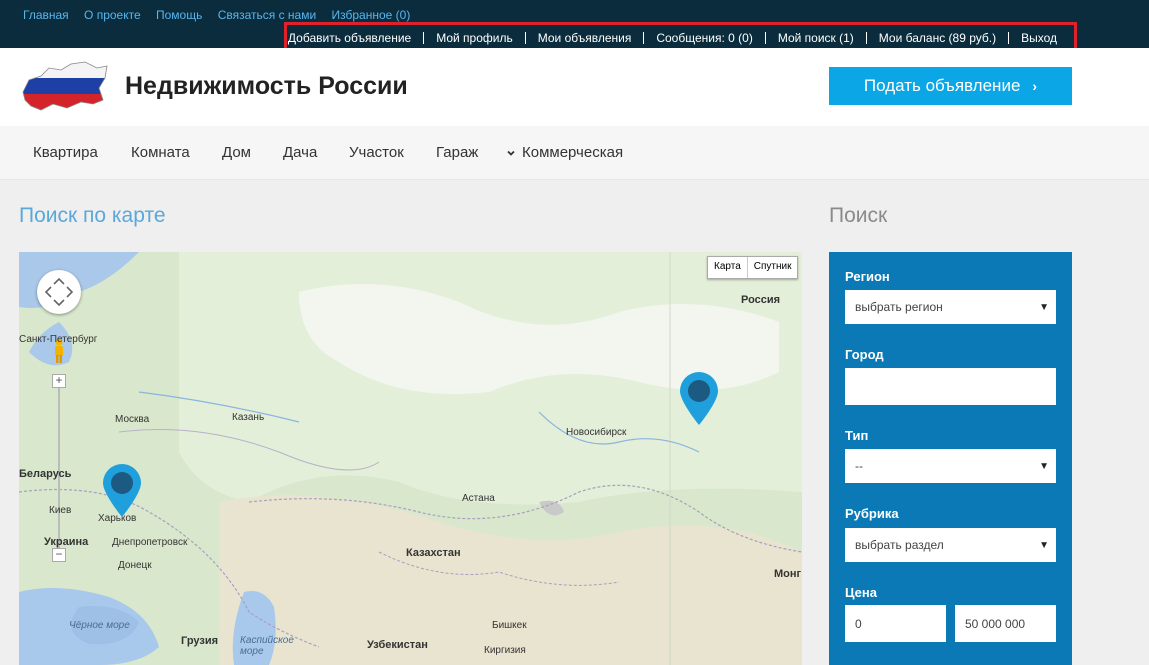 The height and width of the screenshot is (665, 1149). What do you see at coordinates (46, 15) in the screenshot?
I see `link-home: Главная` at bounding box center [46, 15].